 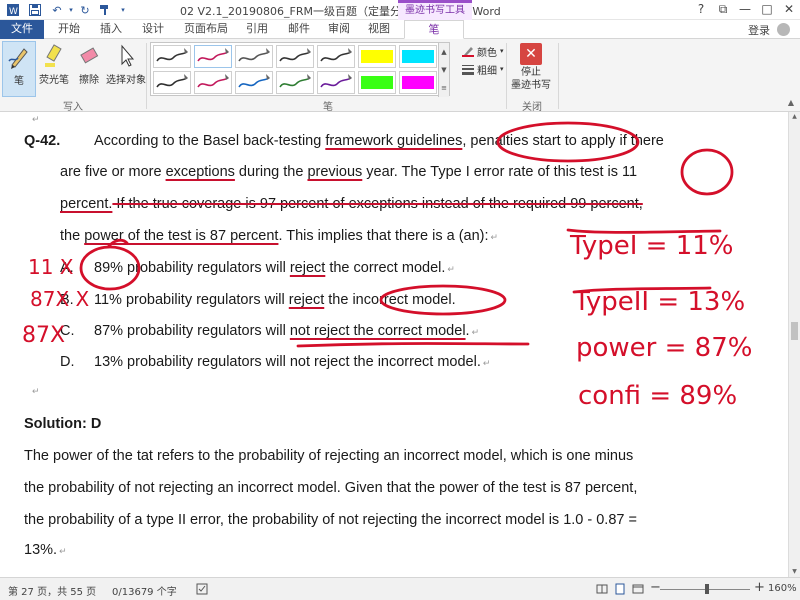 I want to click on vertical-scrollbar: ▲ ▼, so click(x=794, y=344).